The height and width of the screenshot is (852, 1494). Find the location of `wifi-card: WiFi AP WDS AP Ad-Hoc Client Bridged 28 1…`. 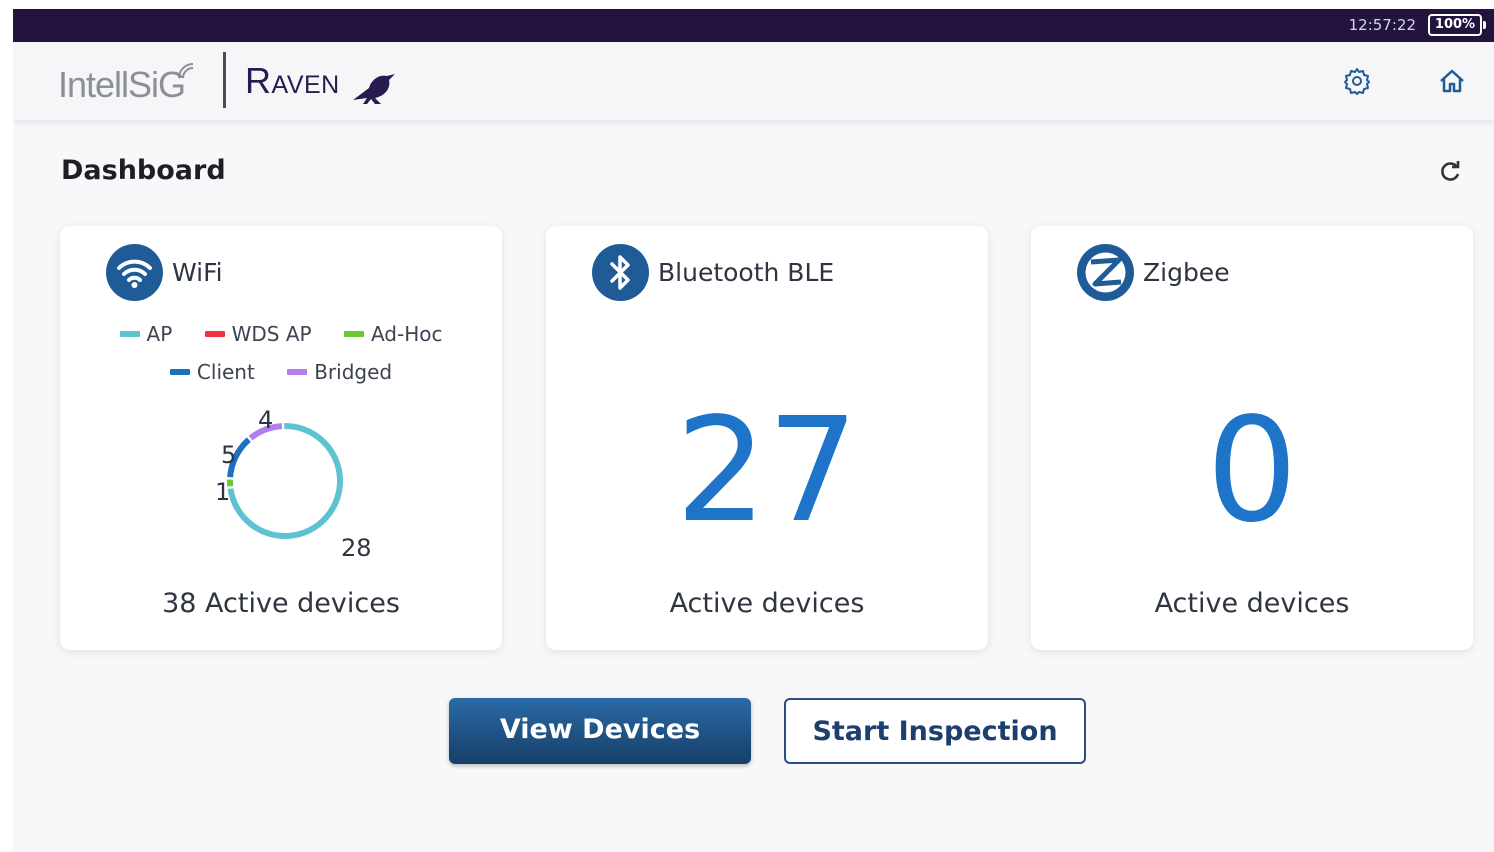

wifi-card: WiFi AP WDS AP Ad-Hoc Client Bridged 28 1… is located at coordinates (281, 438).